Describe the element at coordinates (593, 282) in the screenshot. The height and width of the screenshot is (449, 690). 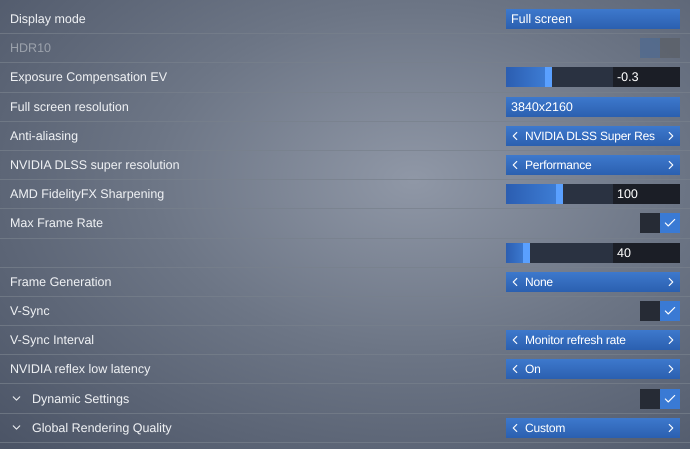
I see `option-selector: None` at that location.